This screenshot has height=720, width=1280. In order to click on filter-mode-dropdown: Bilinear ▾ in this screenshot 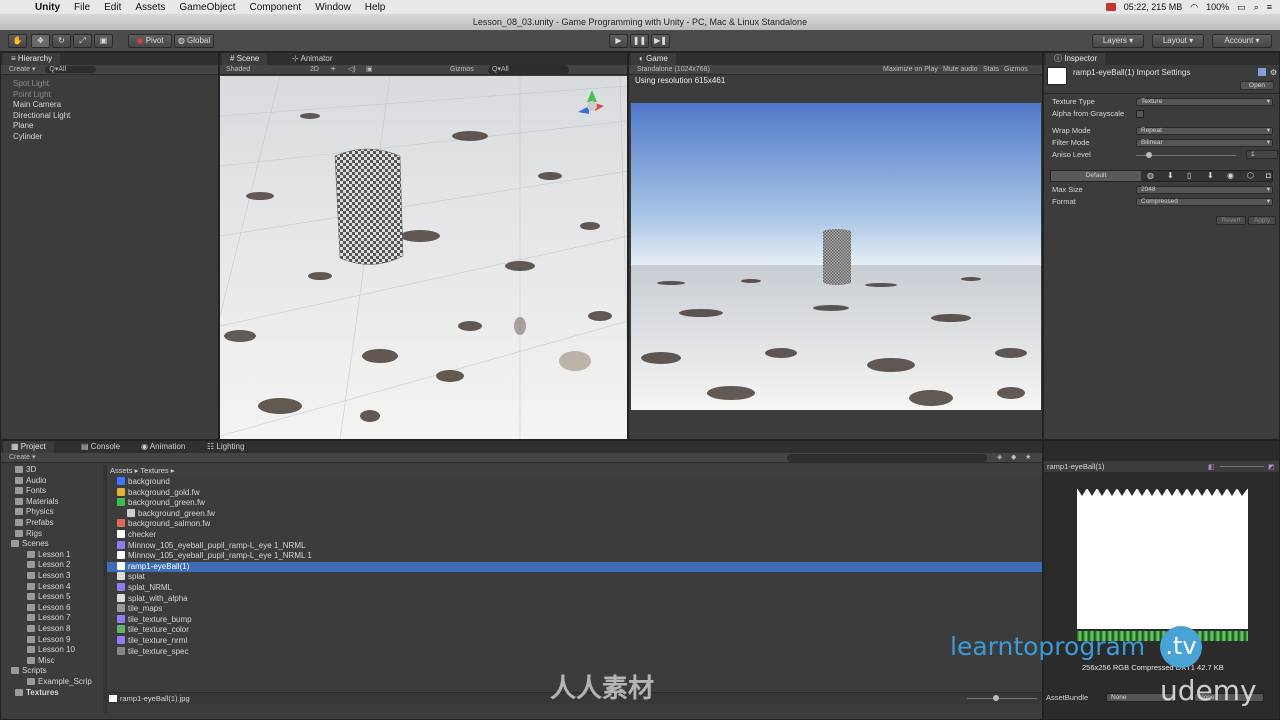, I will do `click(1204, 143)`.